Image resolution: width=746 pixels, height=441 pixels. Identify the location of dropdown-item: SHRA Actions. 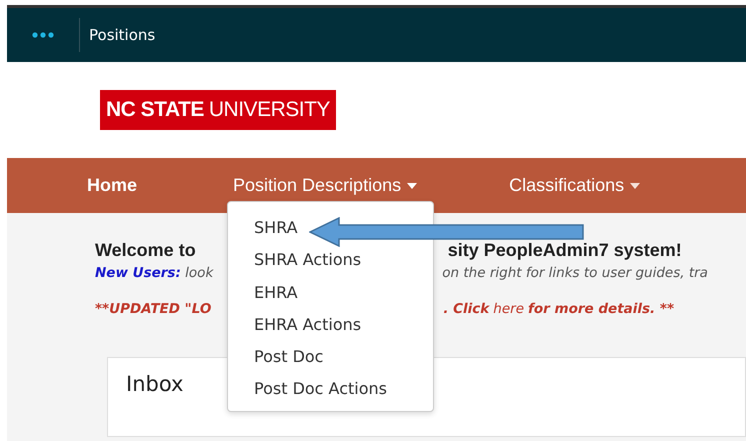
(295, 260).